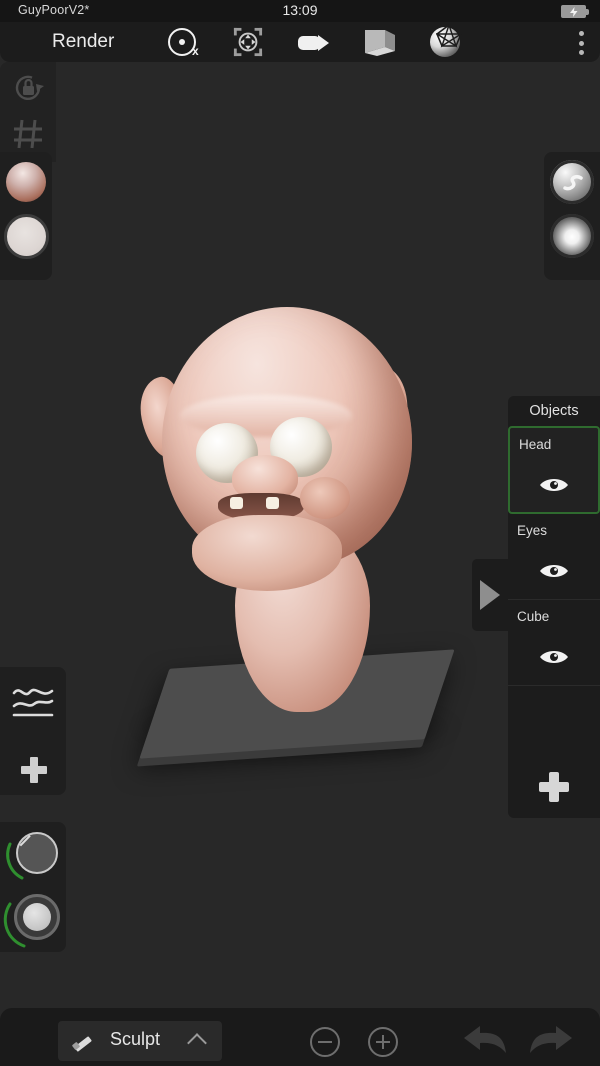 This screenshot has height=1066, width=600. Describe the element at coordinates (449, 36) in the screenshot. I see `sphere-wireframe` at that location.